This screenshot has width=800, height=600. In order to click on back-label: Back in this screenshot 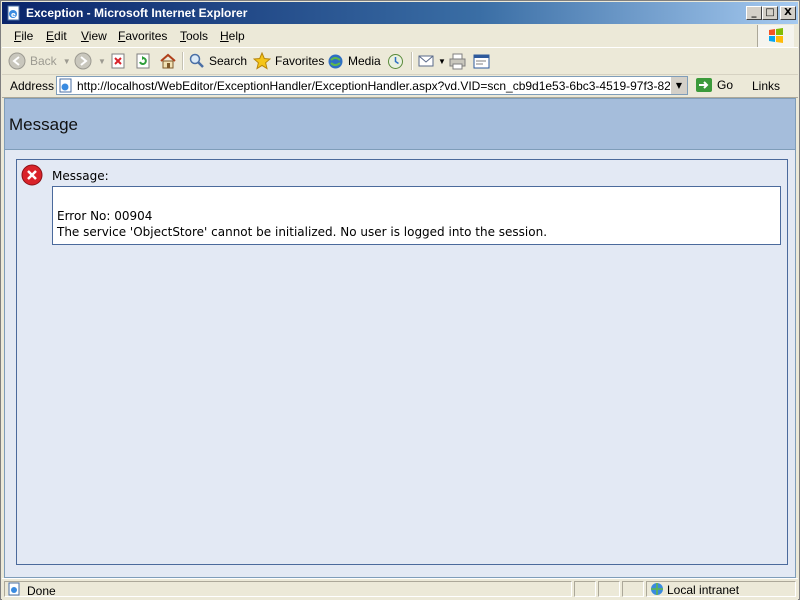, I will do `click(43, 61)`.